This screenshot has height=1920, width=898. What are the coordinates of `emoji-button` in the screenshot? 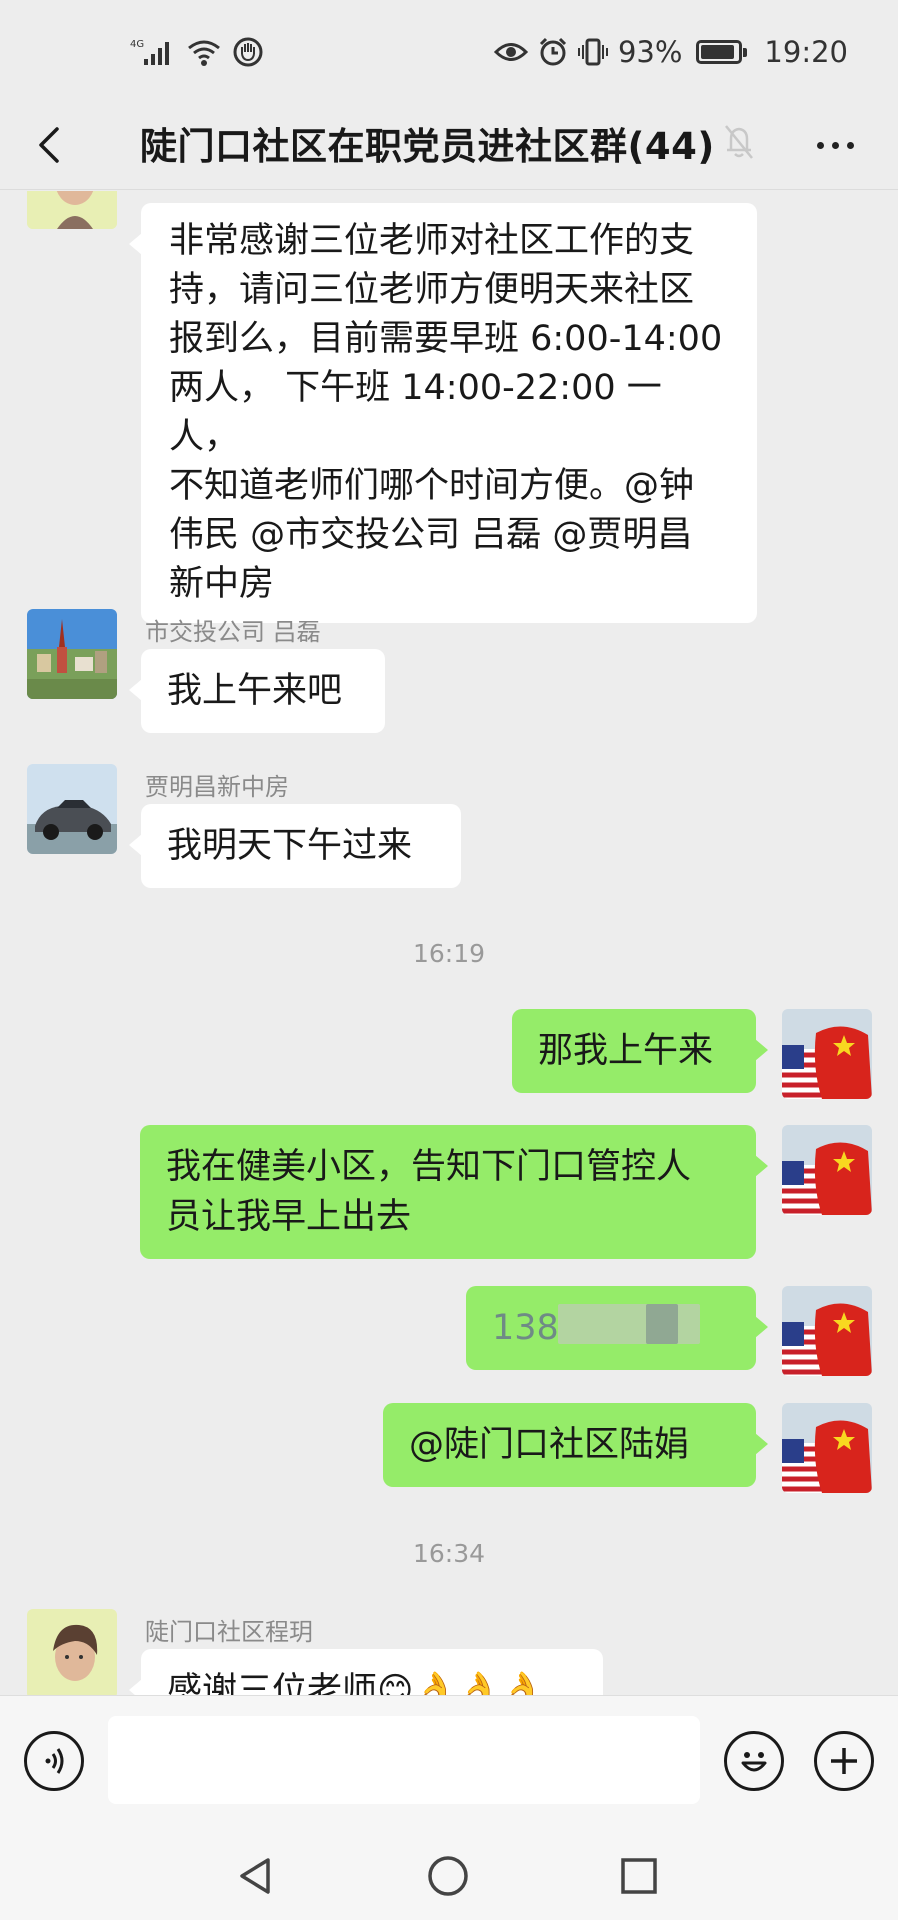 It's located at (754, 1761).